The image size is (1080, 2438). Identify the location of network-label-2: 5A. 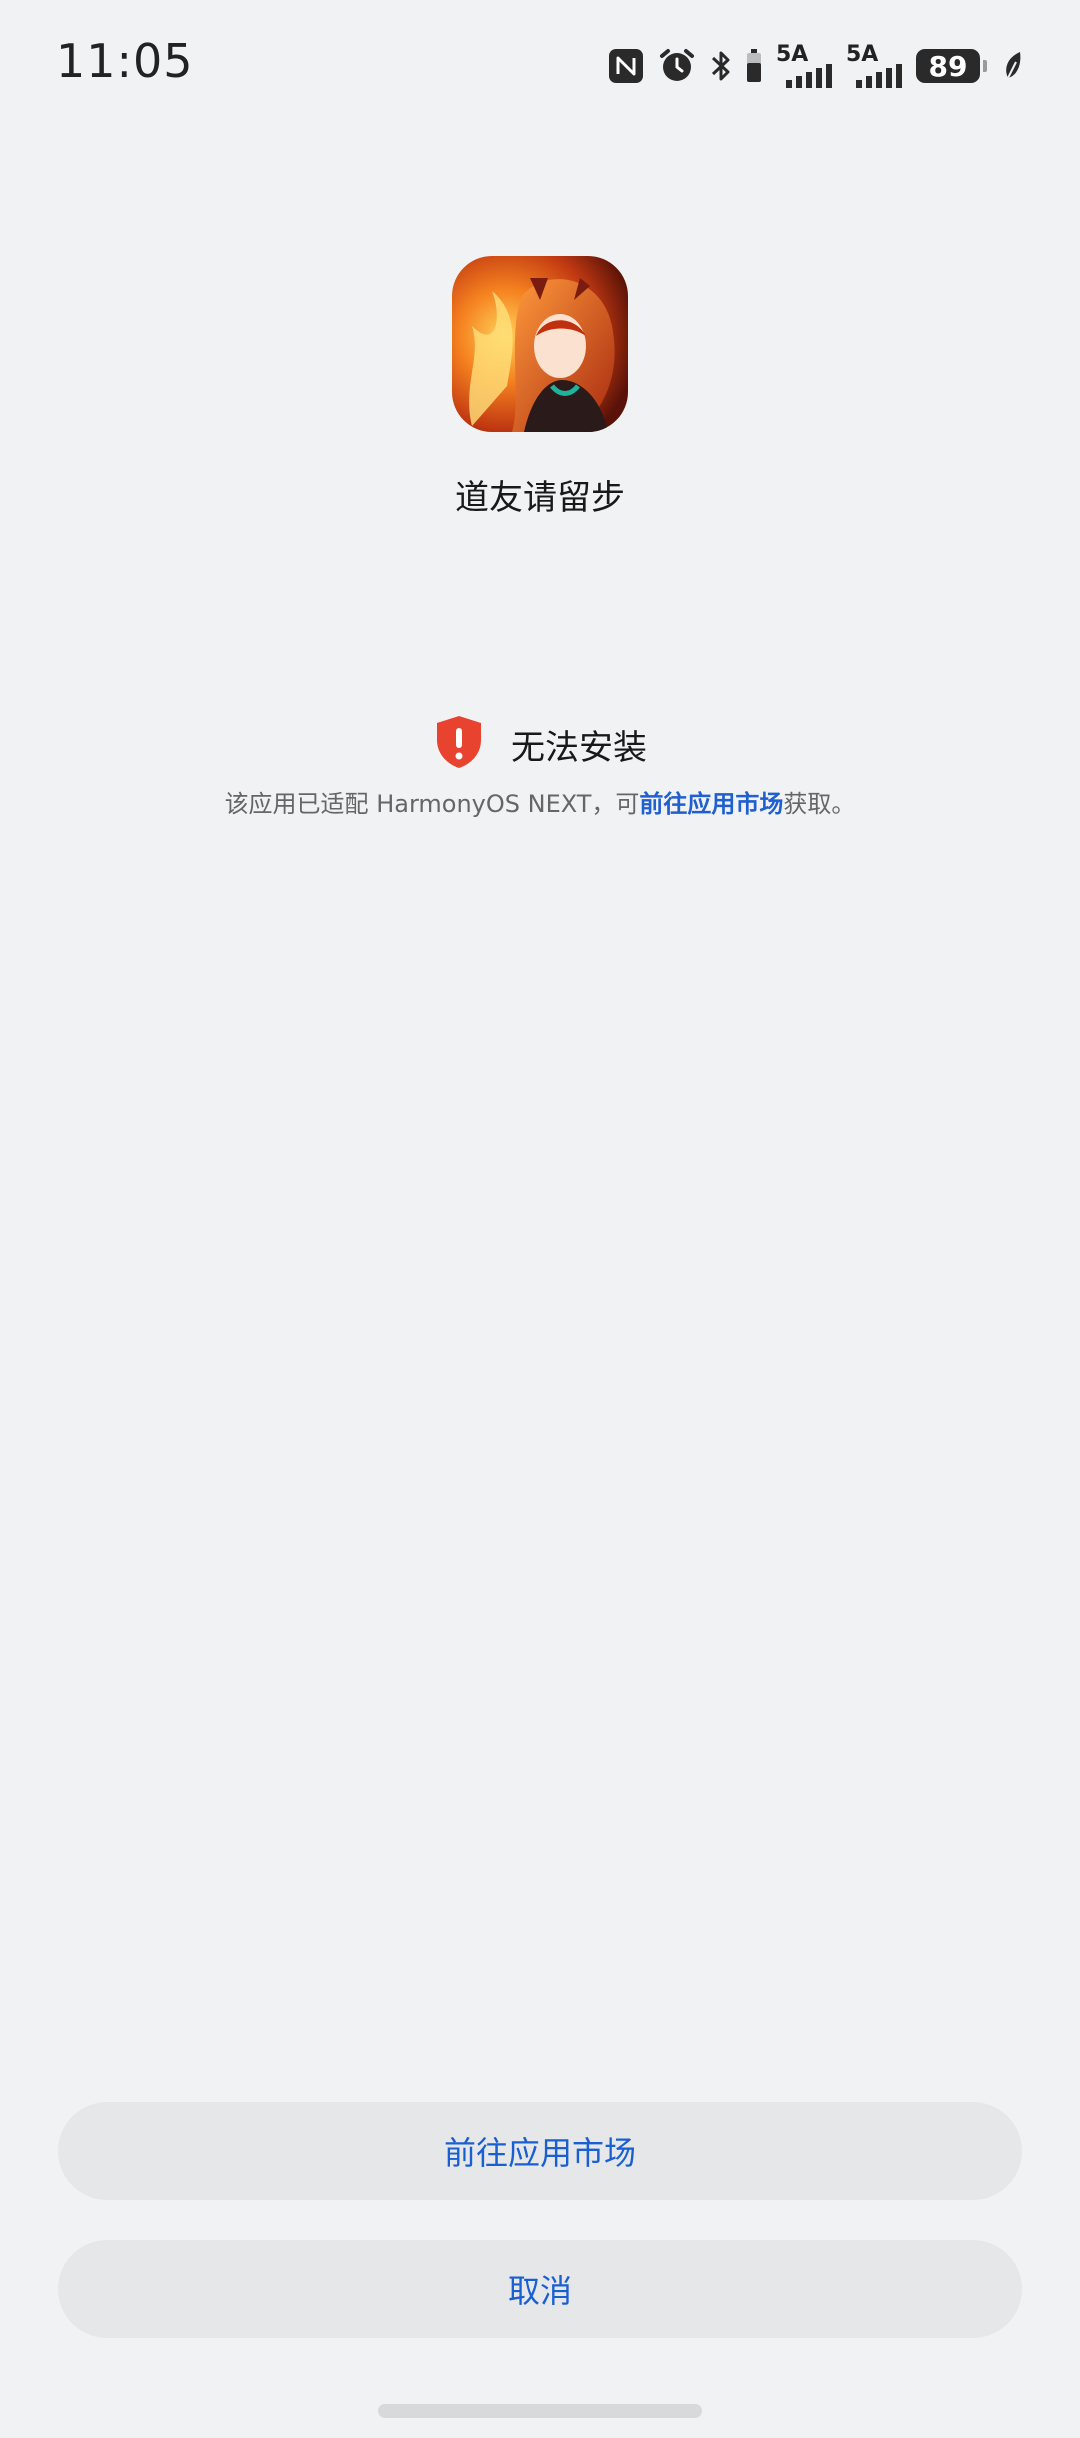
(862, 54).